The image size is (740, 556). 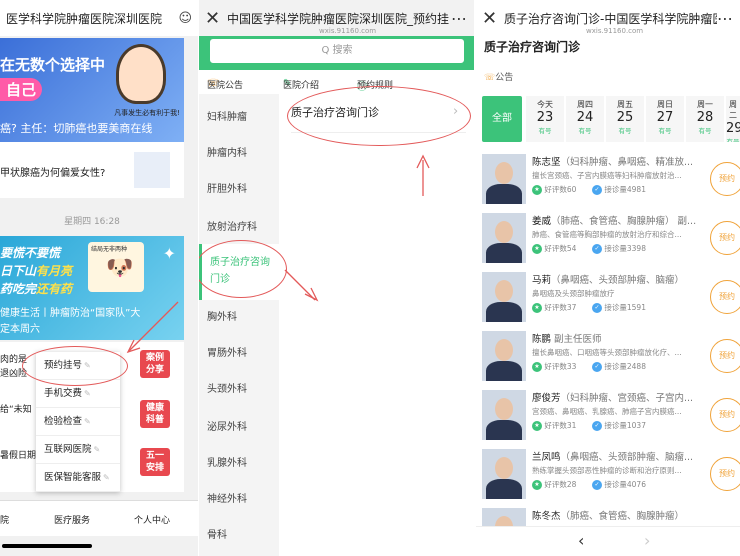 I want to click on date-cell: 周五 25 有号, so click(x=625, y=119).